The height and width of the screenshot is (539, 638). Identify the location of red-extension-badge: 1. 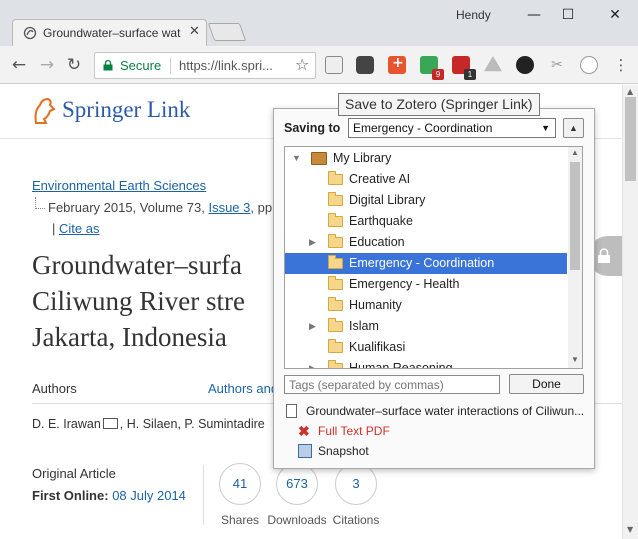
(470, 74).